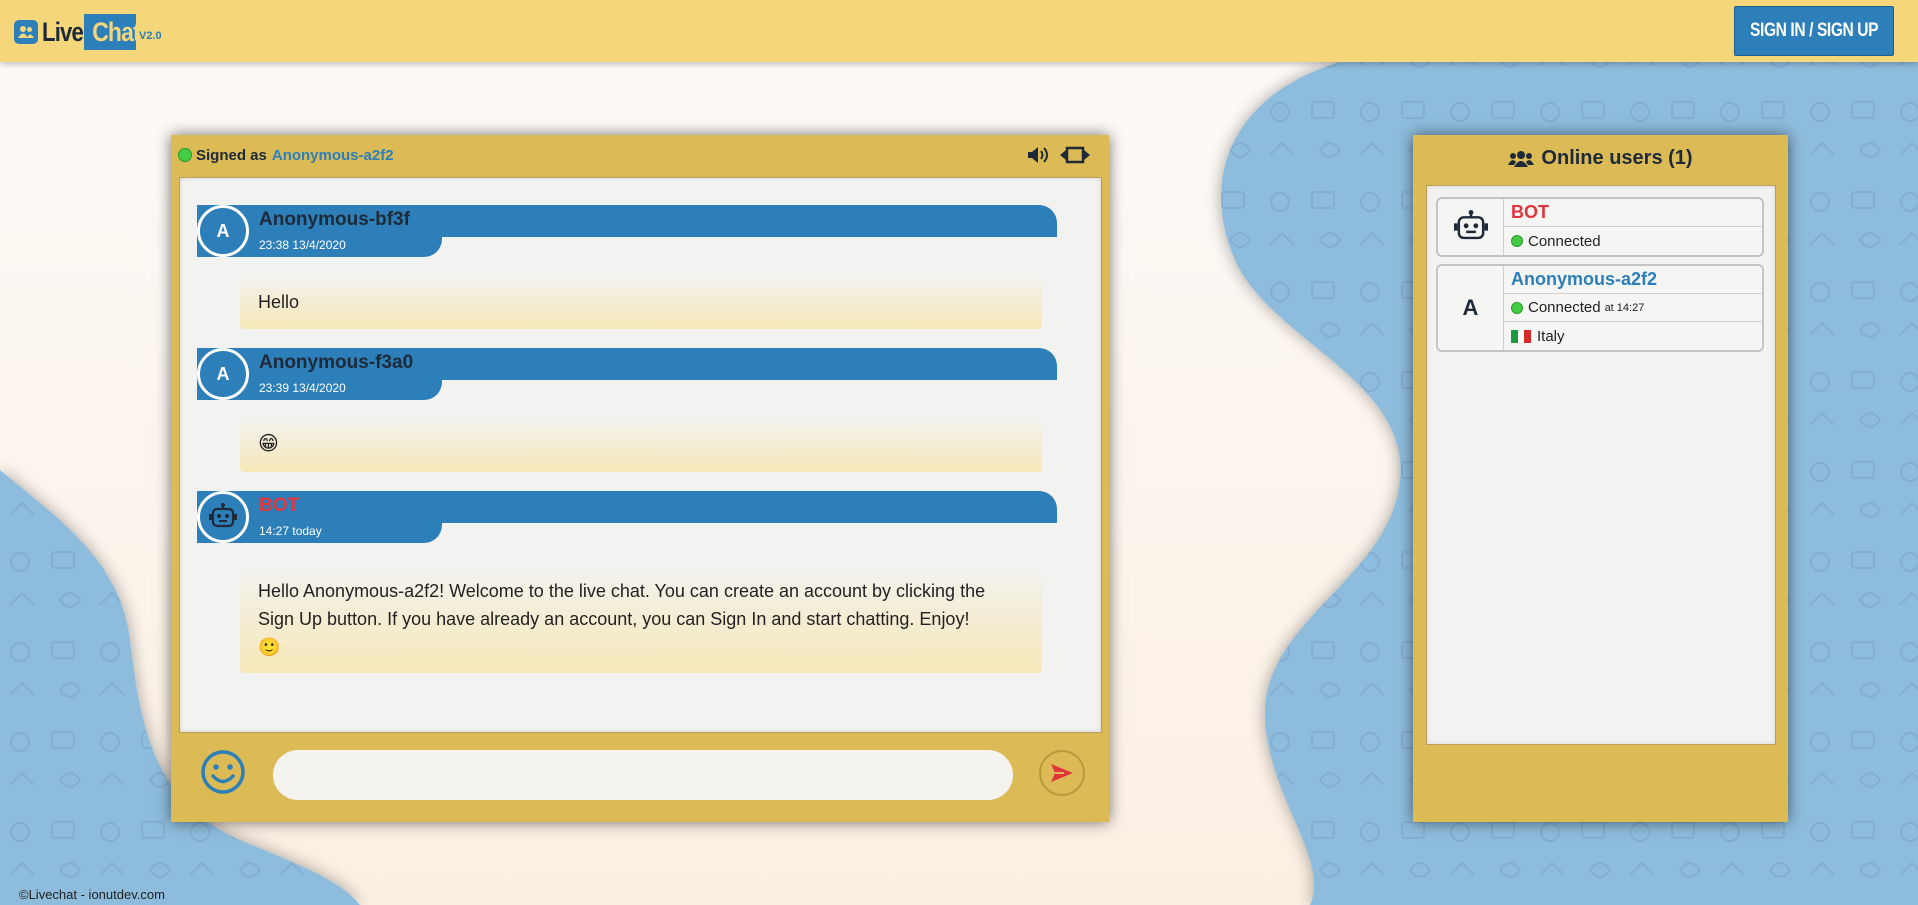 This screenshot has height=905, width=1918. What do you see at coordinates (1551, 336) in the screenshot?
I see `user-country: Italy` at bounding box center [1551, 336].